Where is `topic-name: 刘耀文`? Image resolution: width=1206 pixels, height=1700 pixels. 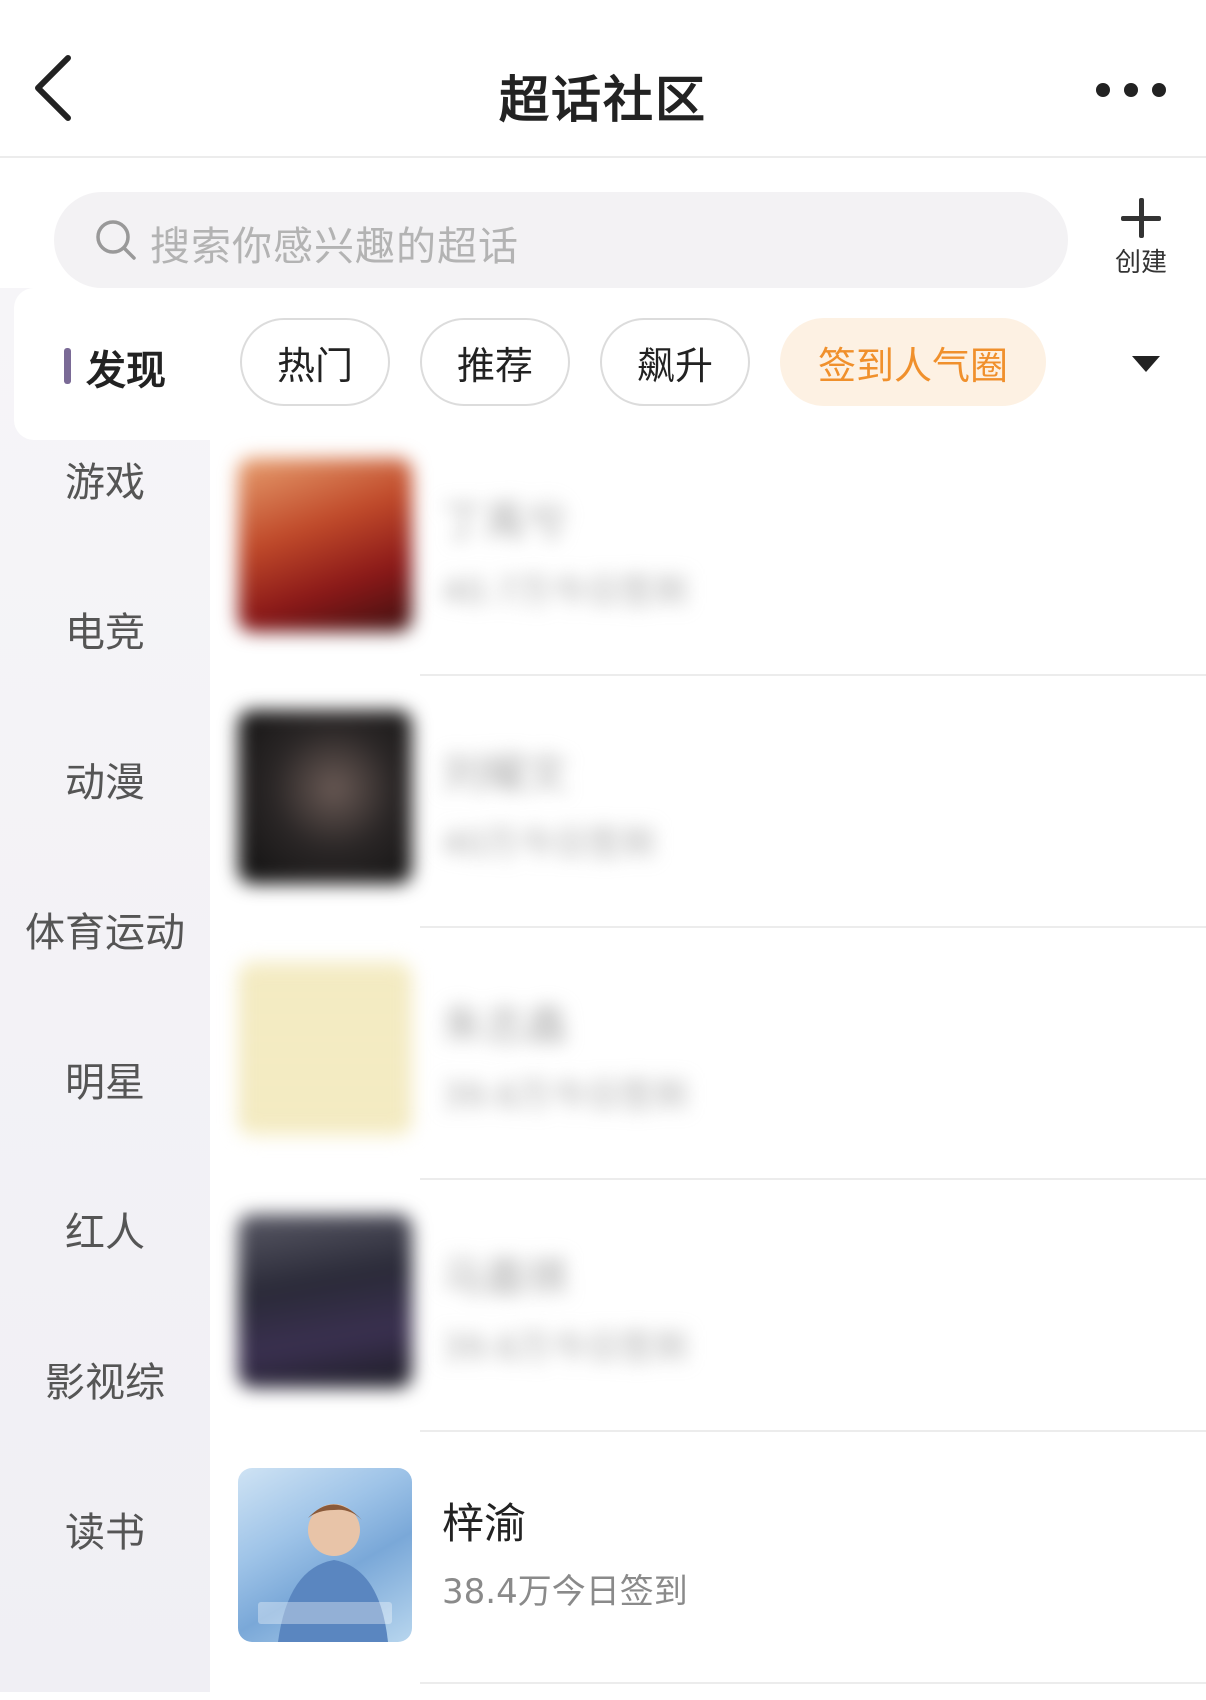 topic-name: 刘耀文 is located at coordinates (505, 773).